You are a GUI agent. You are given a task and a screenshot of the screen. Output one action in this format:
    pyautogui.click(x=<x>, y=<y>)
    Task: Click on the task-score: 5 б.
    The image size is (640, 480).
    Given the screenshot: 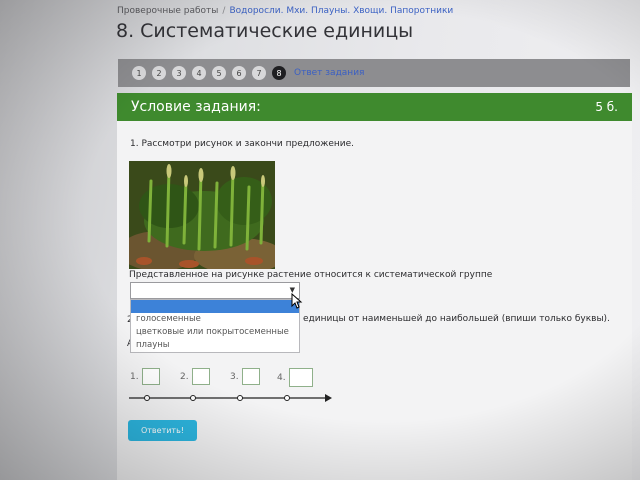 What is the action you would take?
    pyautogui.click(x=606, y=107)
    